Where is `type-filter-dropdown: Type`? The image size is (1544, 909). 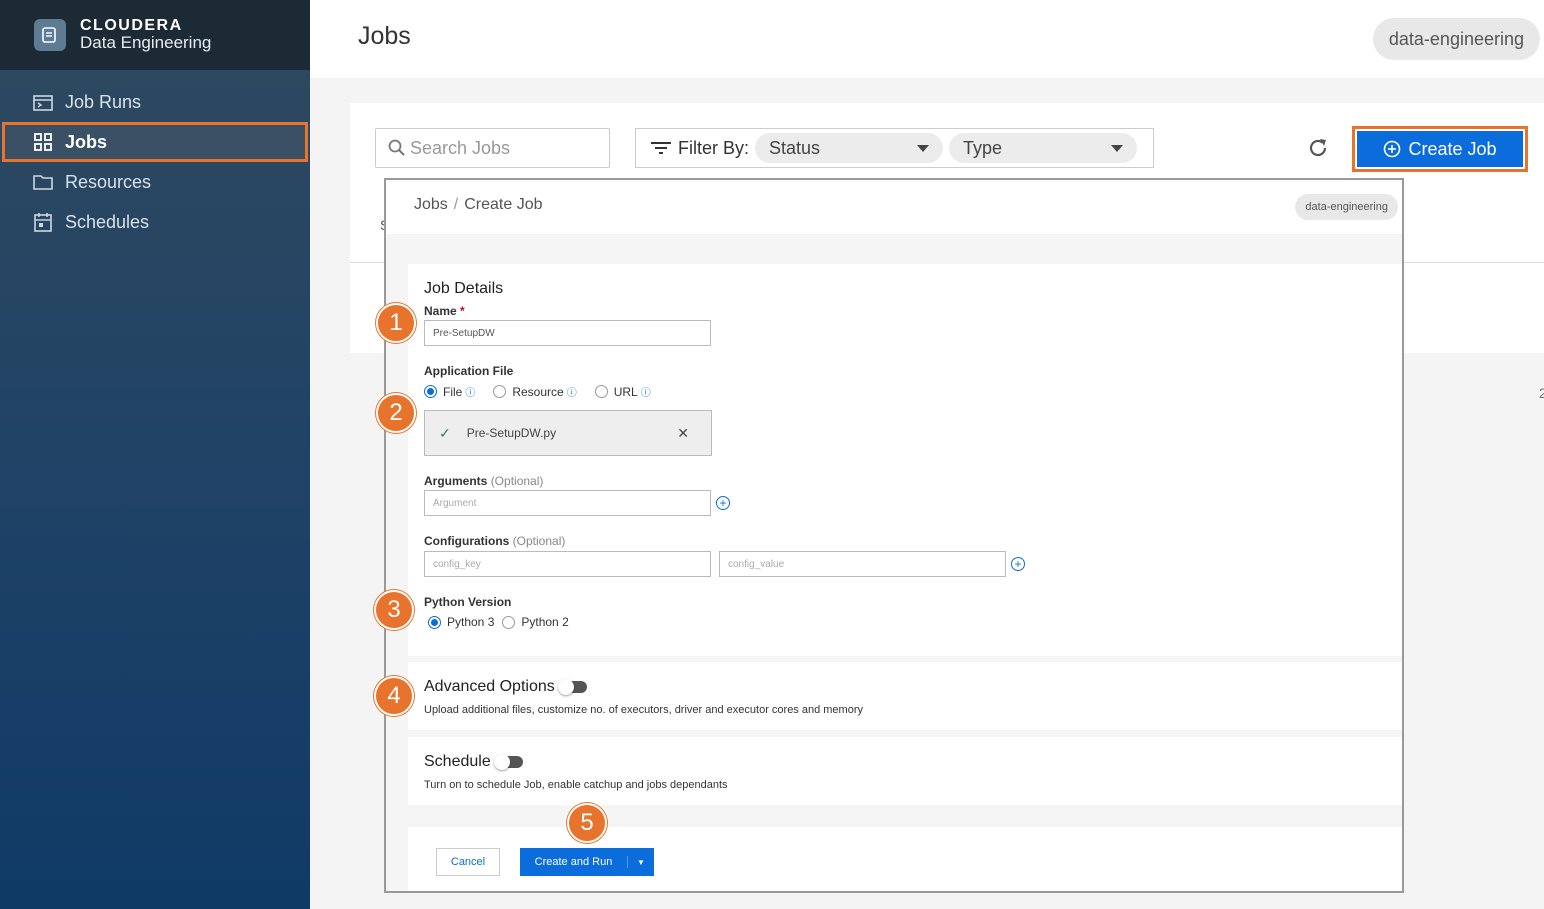 type-filter-dropdown: Type is located at coordinates (1043, 148).